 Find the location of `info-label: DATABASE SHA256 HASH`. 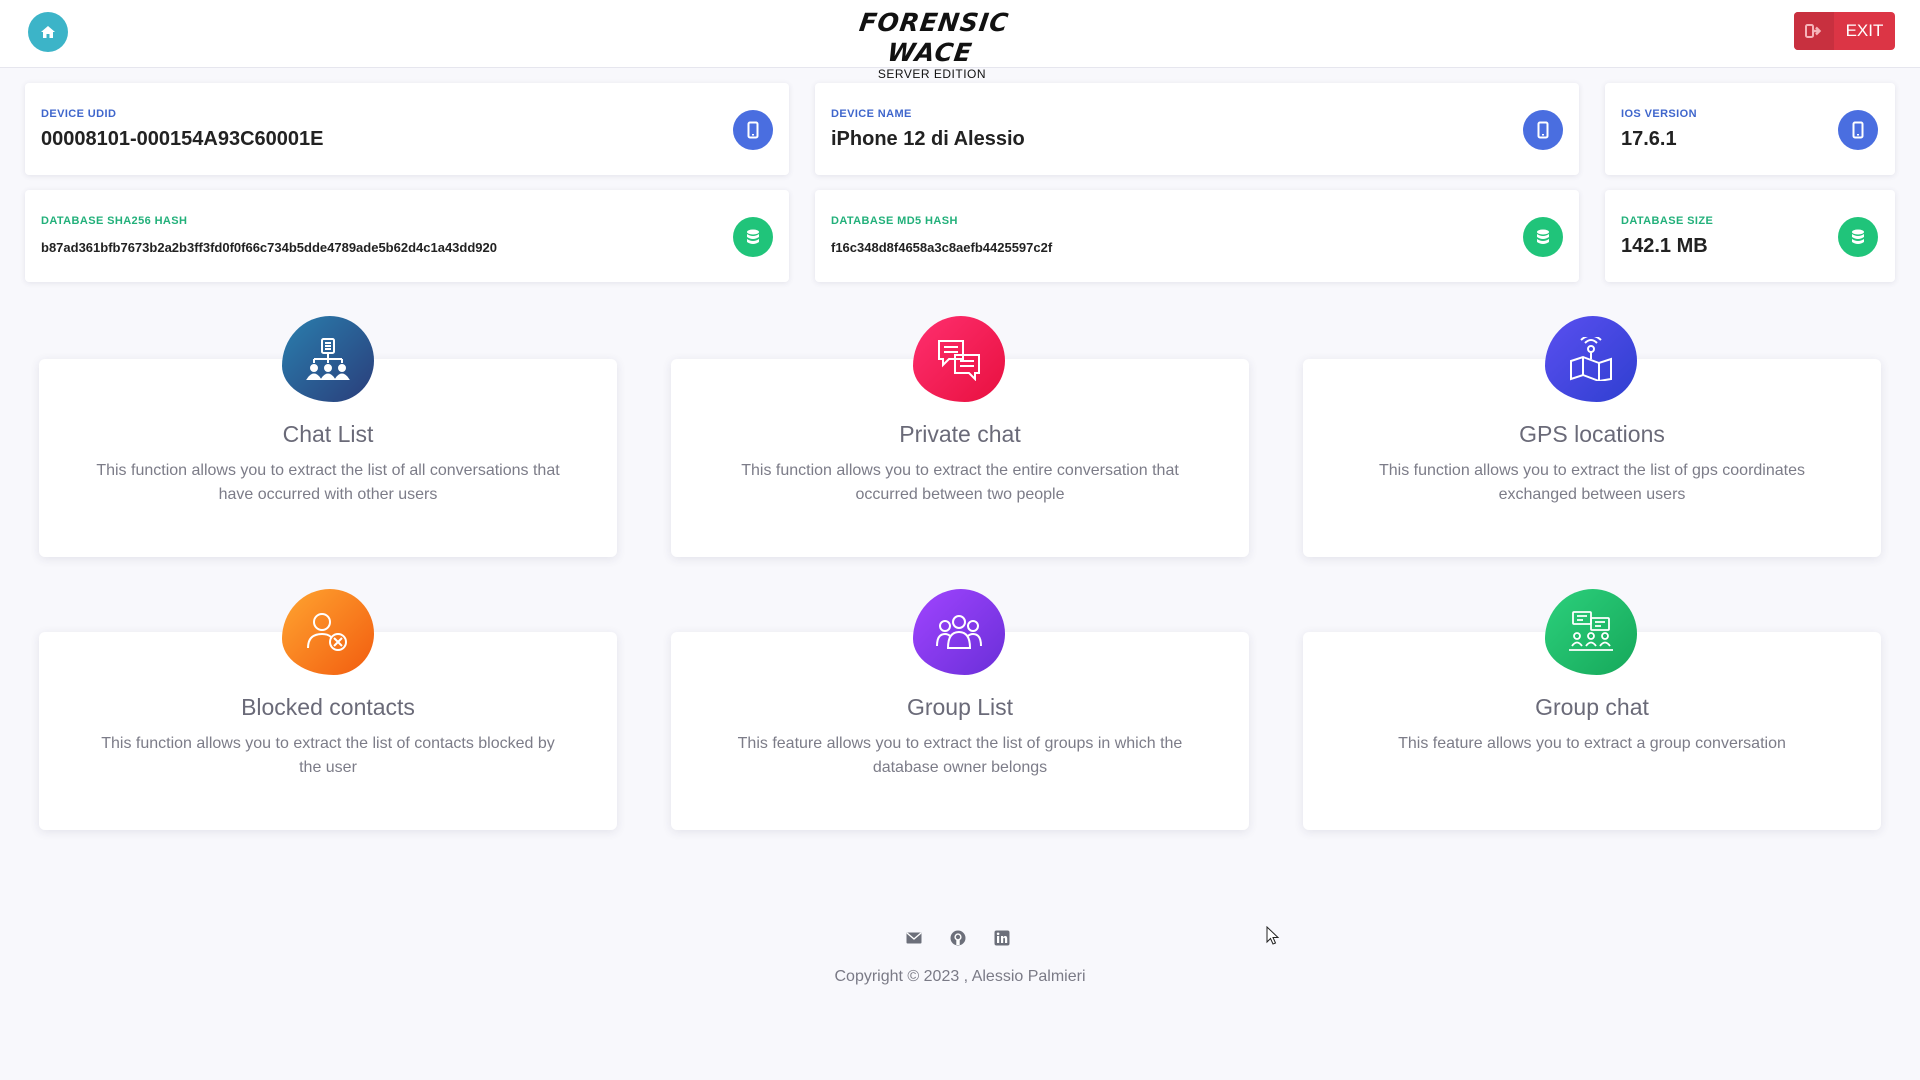

info-label: DATABASE SHA256 HASH is located at coordinates (114, 221).